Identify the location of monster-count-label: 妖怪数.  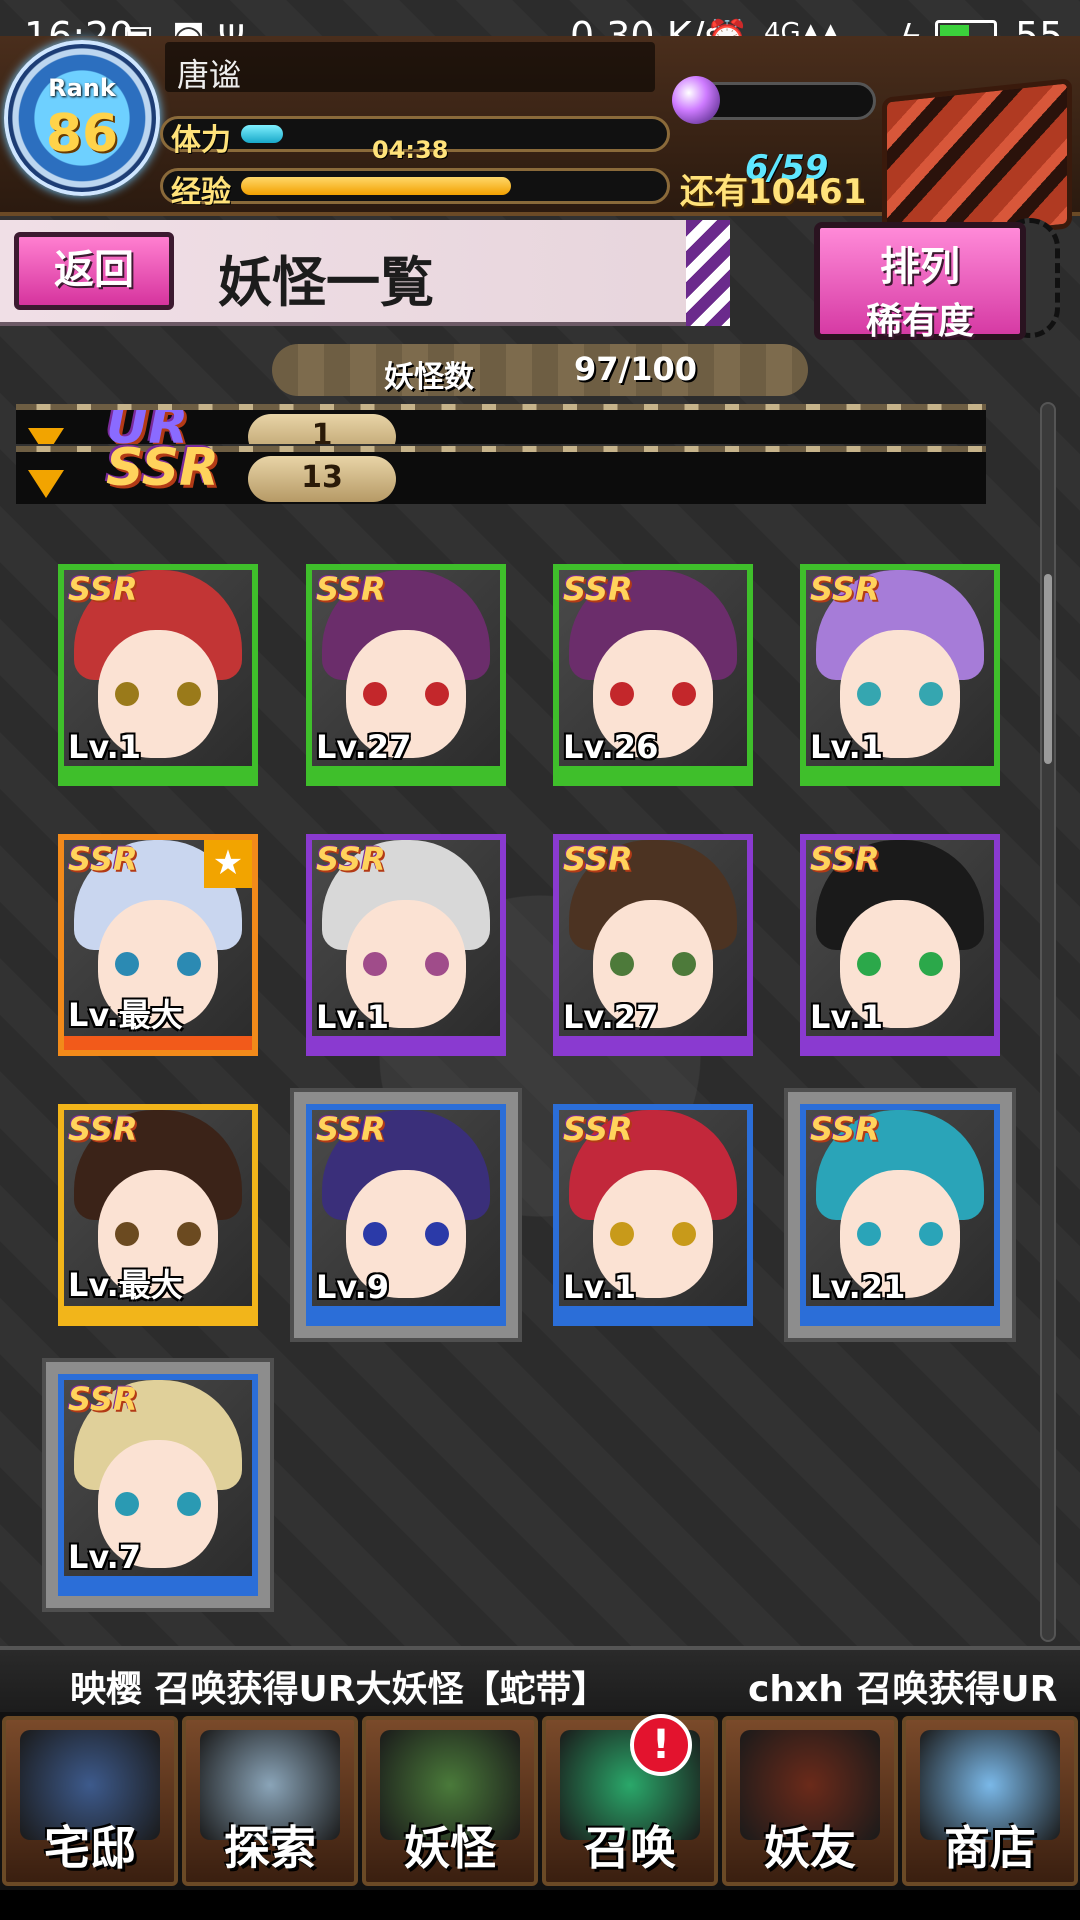
(429, 377).